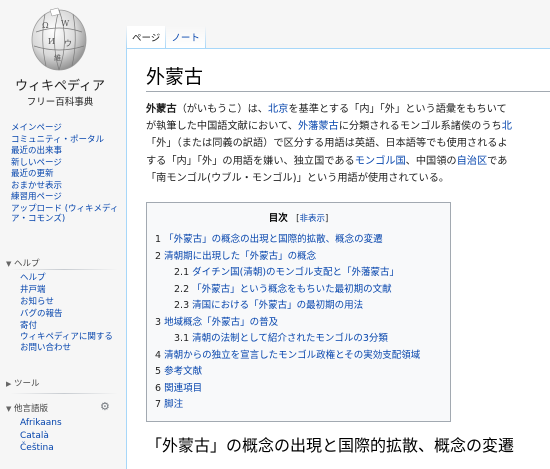 This screenshot has width=550, height=469. What do you see at coordinates (27, 264) in the screenshot?
I see `help-header-label: ヘルプ` at bounding box center [27, 264].